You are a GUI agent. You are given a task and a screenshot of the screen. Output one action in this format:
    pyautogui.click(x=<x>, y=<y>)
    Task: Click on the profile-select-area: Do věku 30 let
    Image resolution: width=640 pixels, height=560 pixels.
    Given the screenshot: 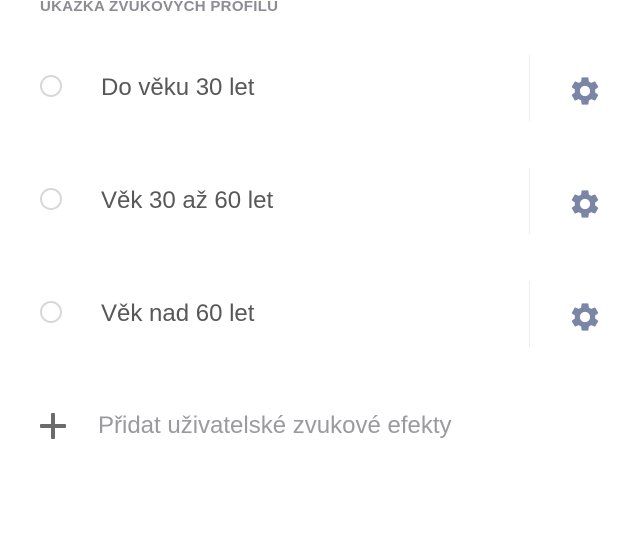 What is the action you would take?
    pyautogui.click(x=264, y=88)
    